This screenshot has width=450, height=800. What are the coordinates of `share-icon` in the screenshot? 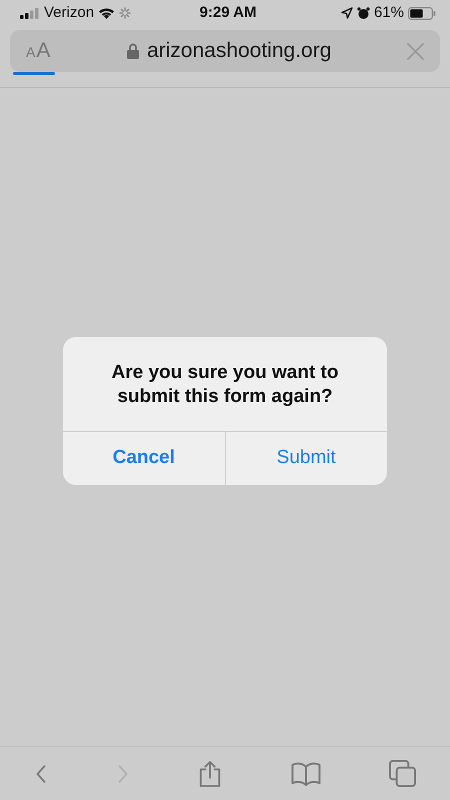 It's located at (210, 774).